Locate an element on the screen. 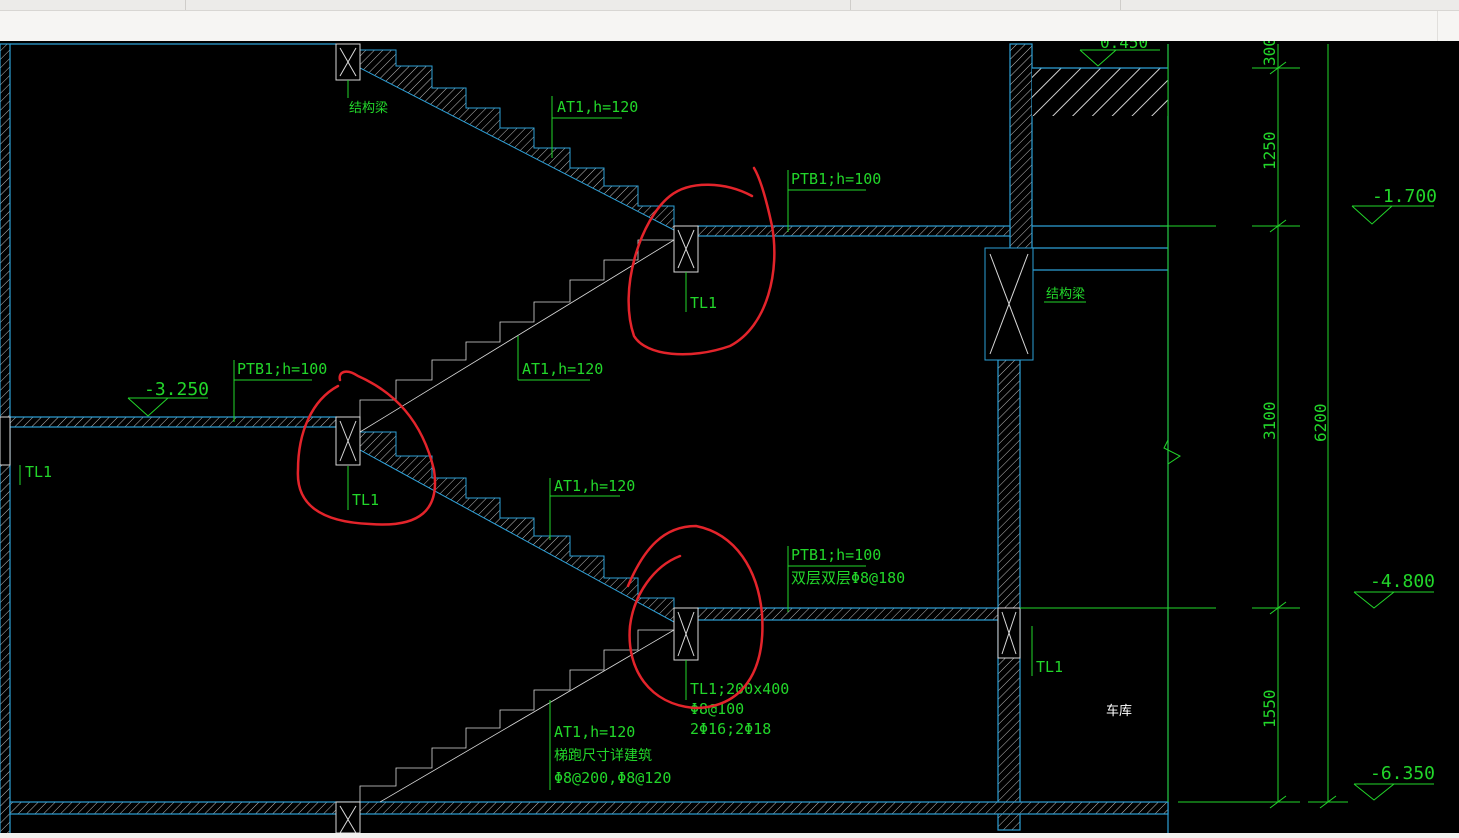 Image resolution: width=1459 pixels, height=838 pixels. label-at1-mid: AT1,h=120 is located at coordinates (562, 369).